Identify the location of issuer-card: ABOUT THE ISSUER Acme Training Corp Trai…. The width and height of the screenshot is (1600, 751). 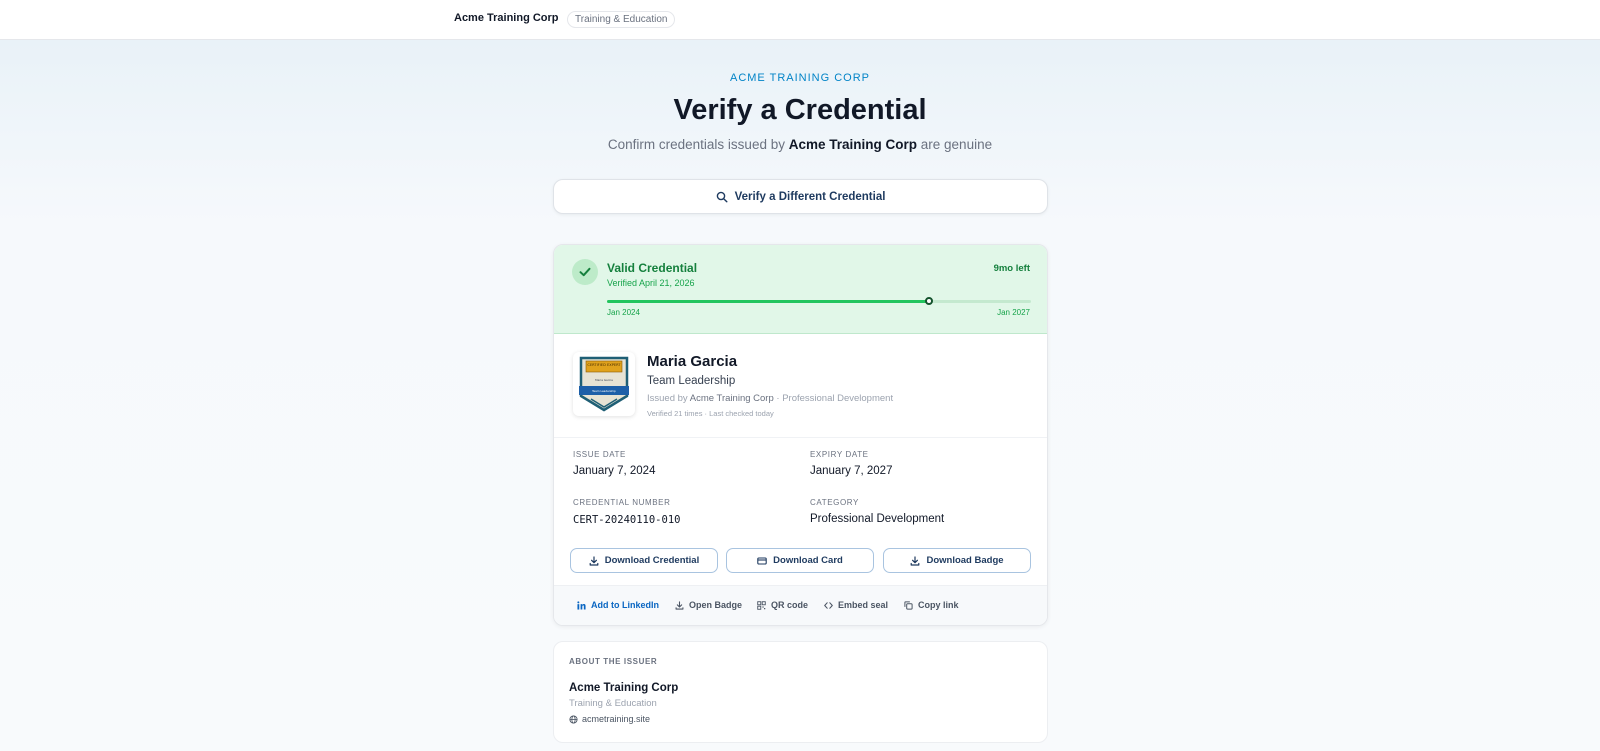
(800, 692).